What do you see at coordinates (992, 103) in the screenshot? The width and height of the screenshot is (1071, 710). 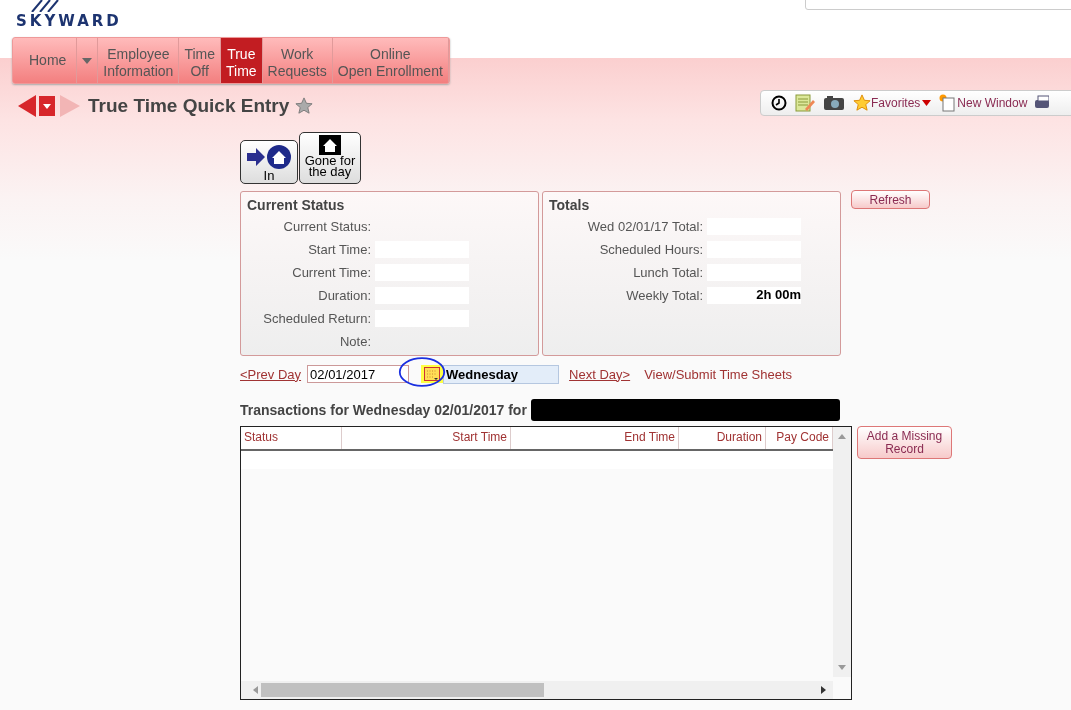 I see `new-window-link: New Window` at bounding box center [992, 103].